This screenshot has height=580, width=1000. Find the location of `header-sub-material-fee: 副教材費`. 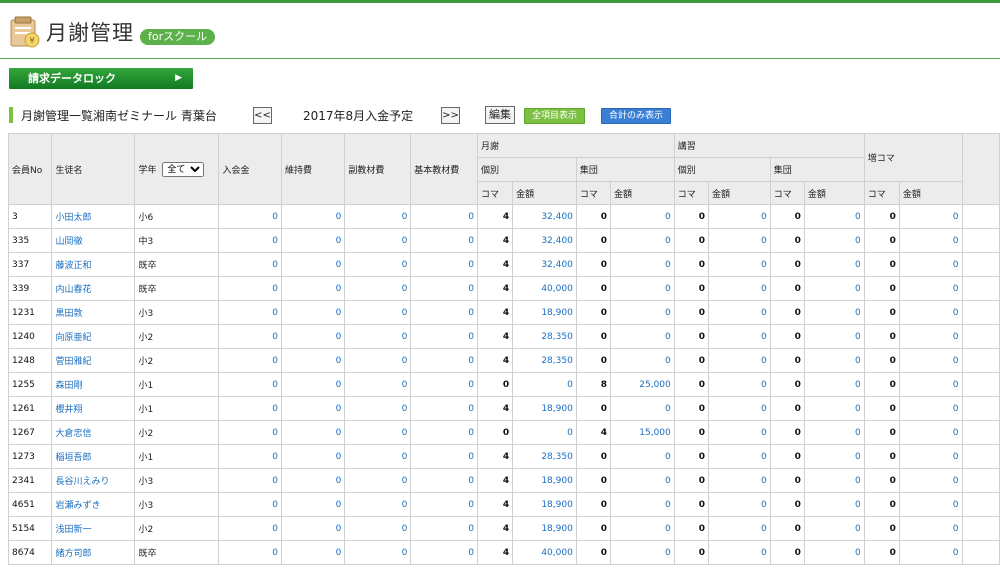

header-sub-material-fee: 副教材費 is located at coordinates (378, 169).